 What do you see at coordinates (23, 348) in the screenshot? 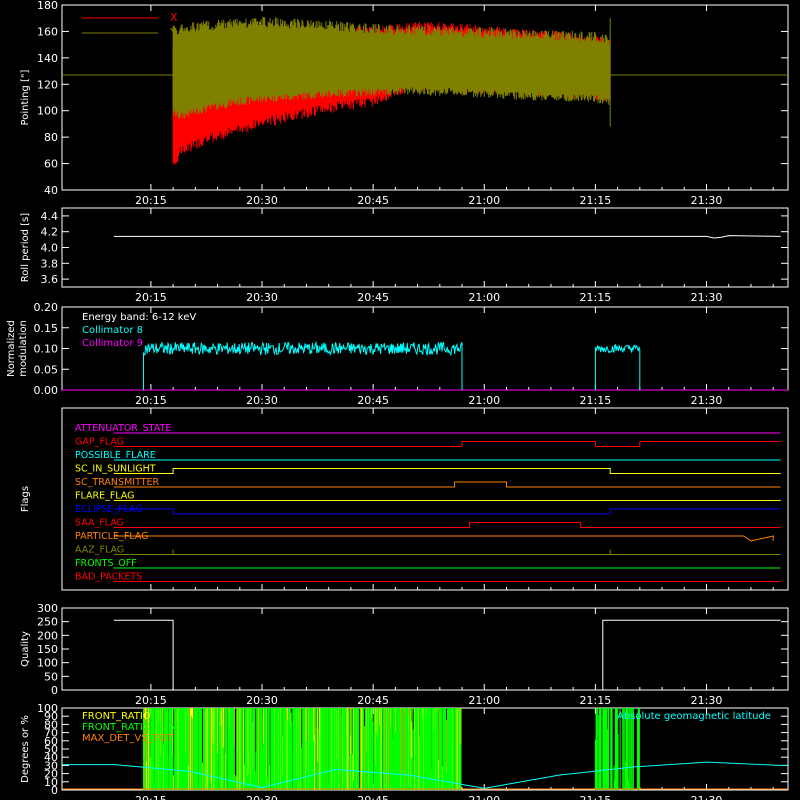
I see `panel-2-ylabel-line2: modulation` at bounding box center [23, 348].